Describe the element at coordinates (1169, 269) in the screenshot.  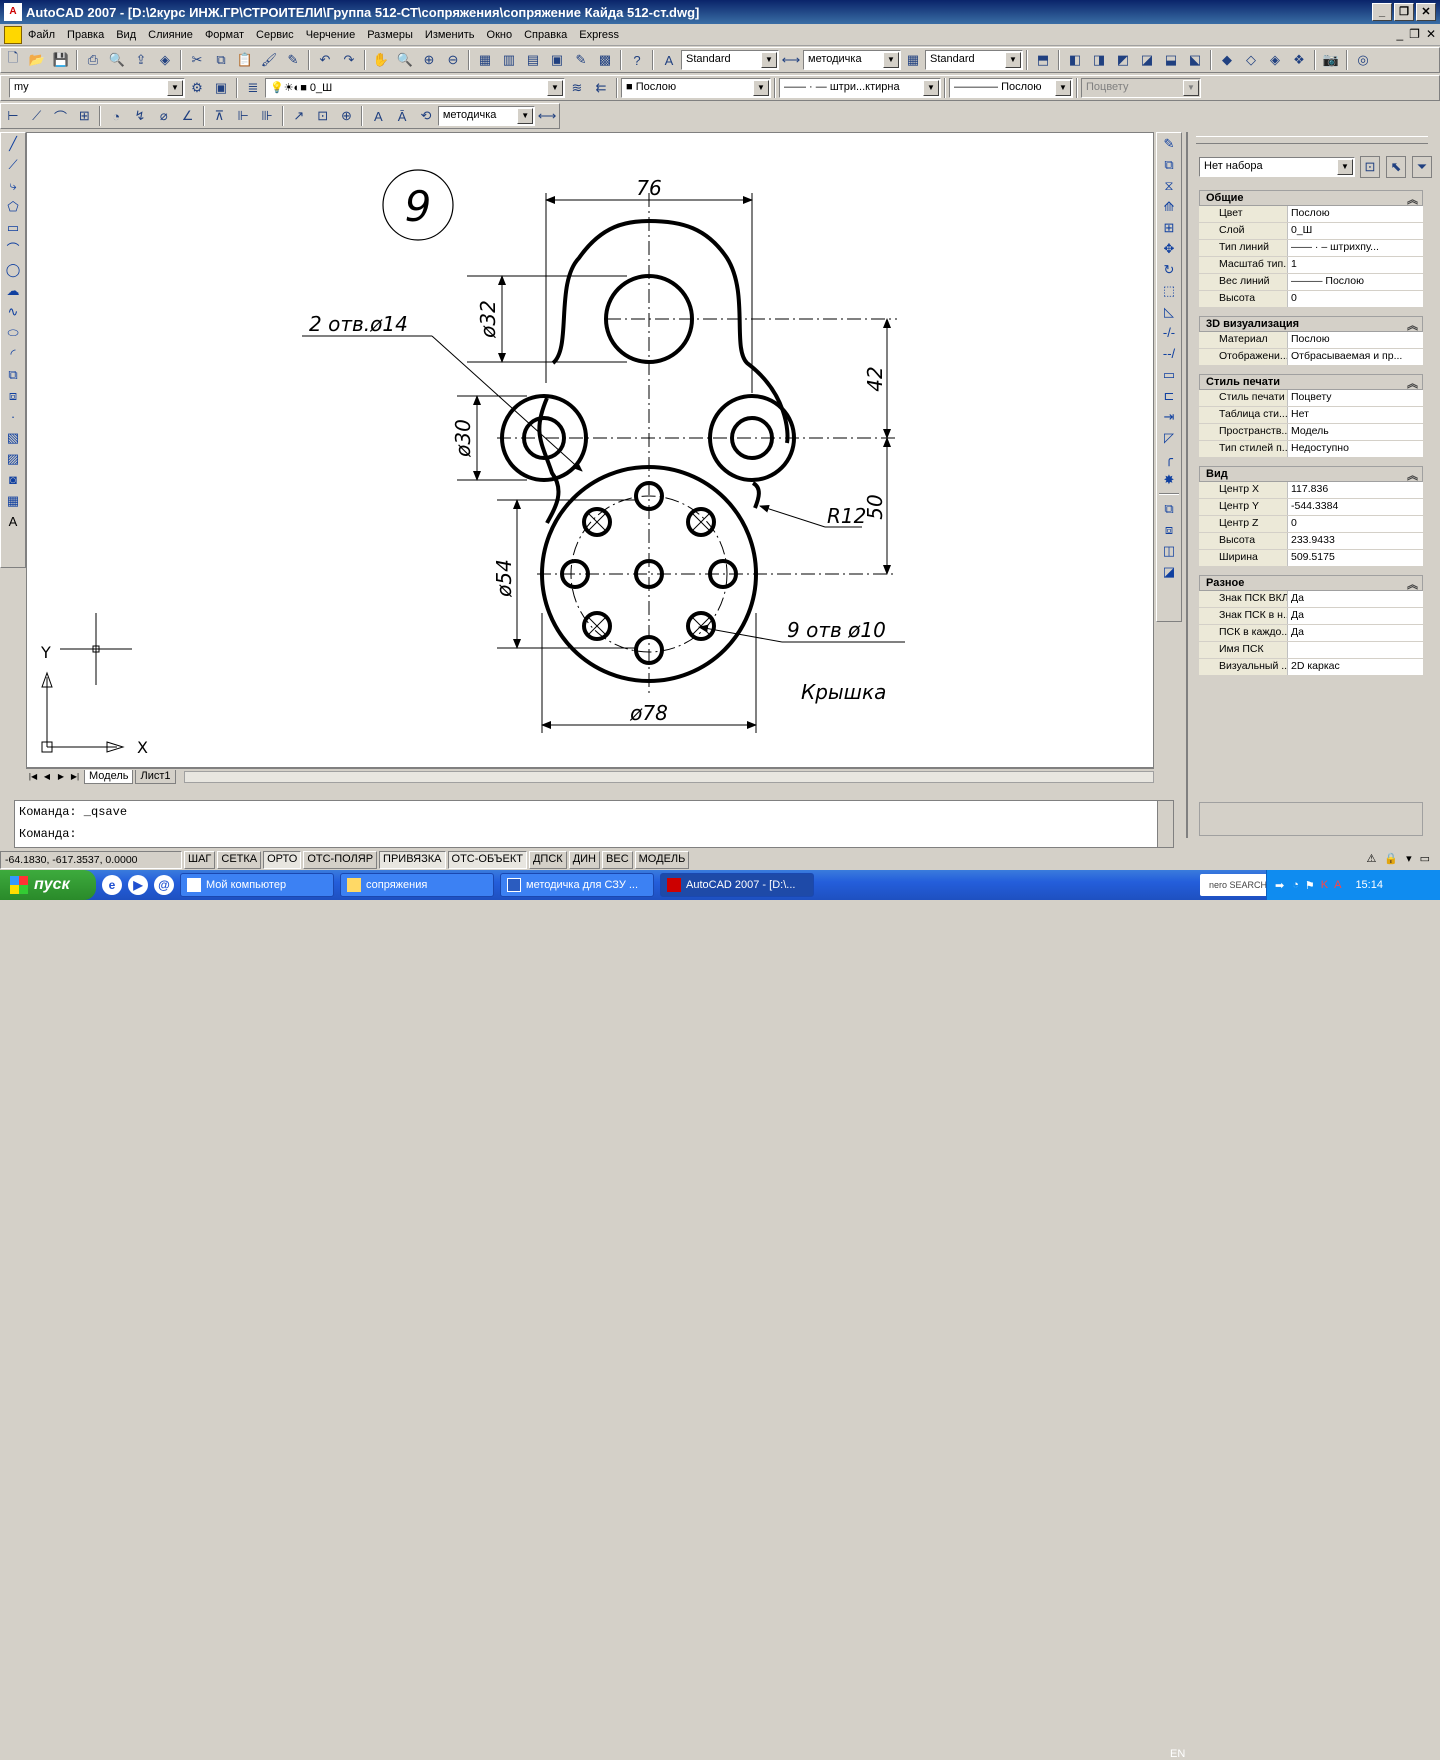
I see `rotate-icon: ↻` at that location.